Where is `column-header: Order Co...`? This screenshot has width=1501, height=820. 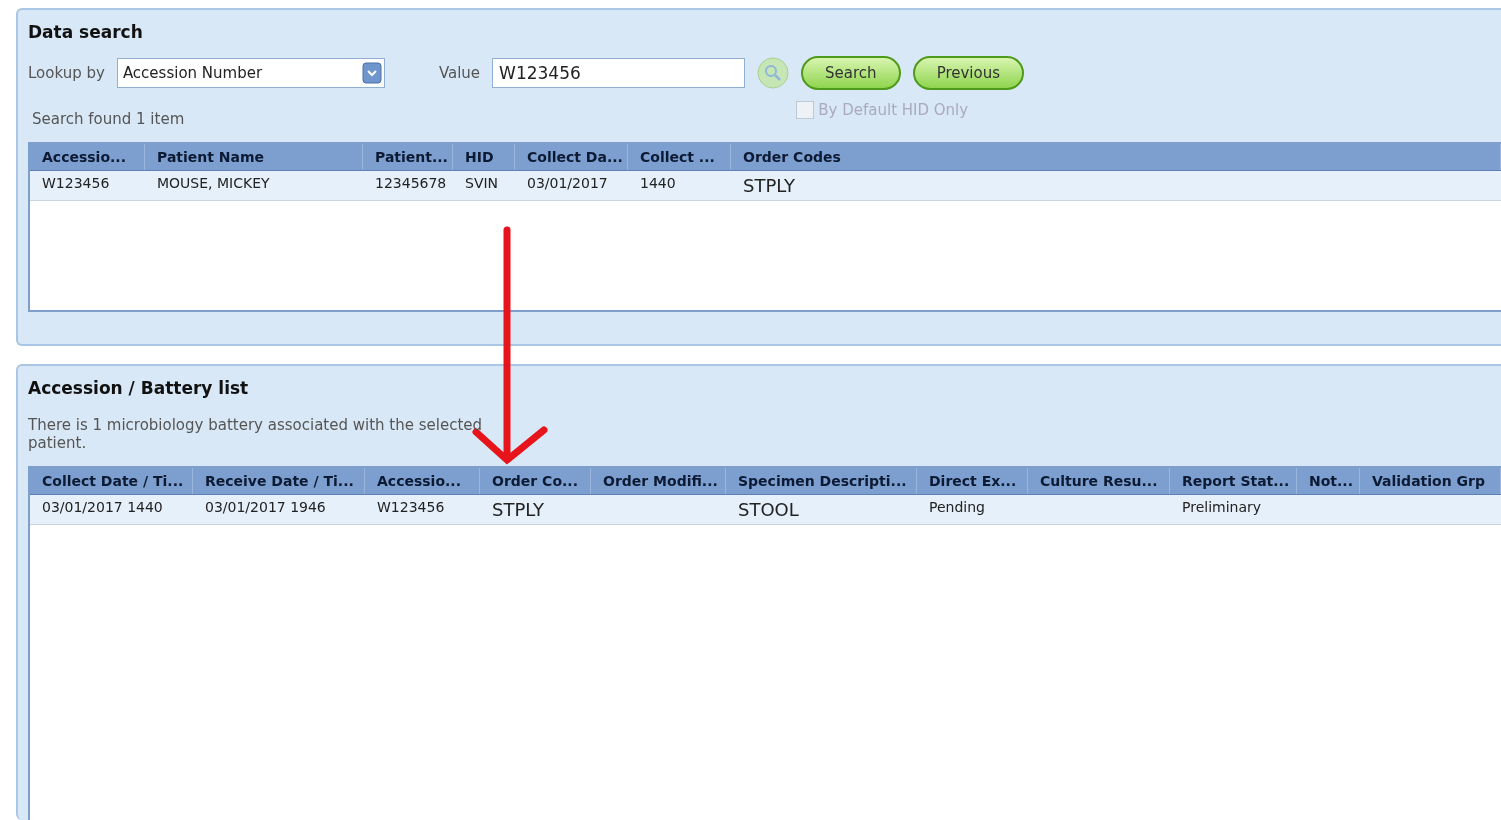 column-header: Order Co... is located at coordinates (535, 481).